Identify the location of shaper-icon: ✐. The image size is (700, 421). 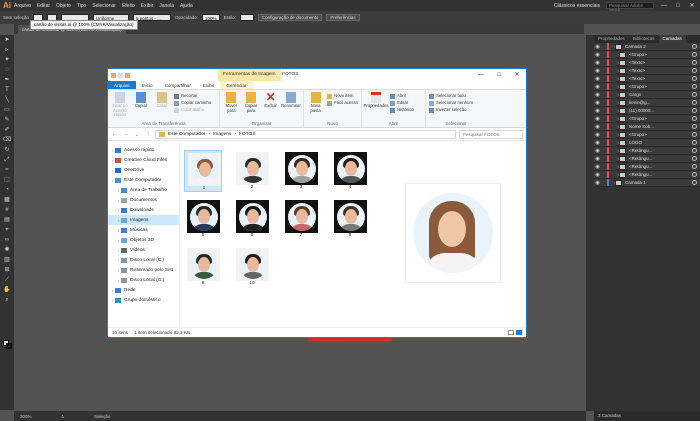
(7, 130).